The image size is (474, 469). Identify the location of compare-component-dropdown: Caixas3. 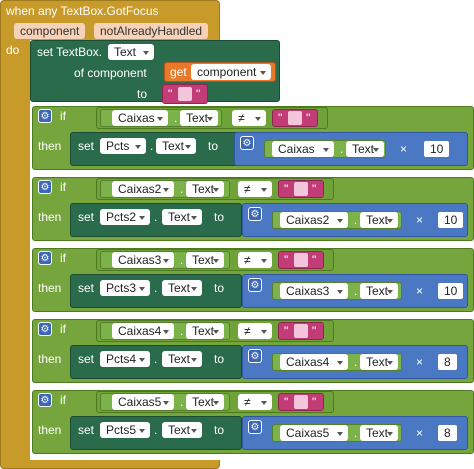
(143, 260).